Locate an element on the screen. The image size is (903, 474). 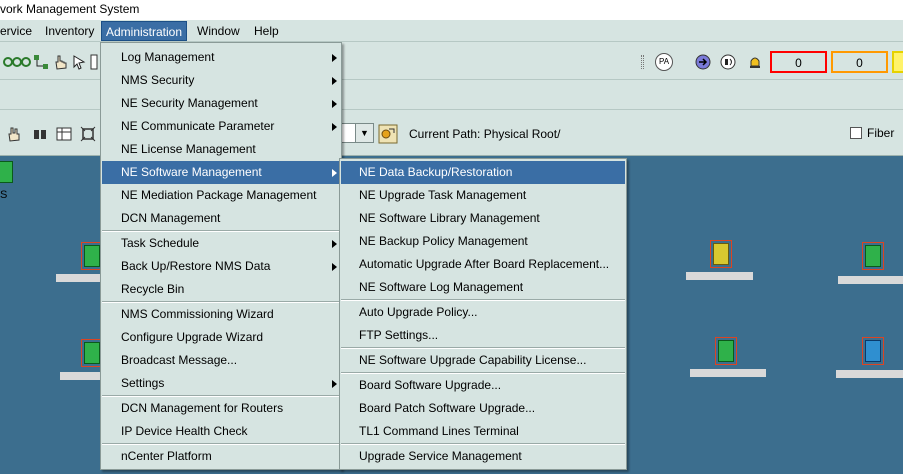
major-alarm-count: 0 is located at coordinates (859, 62).